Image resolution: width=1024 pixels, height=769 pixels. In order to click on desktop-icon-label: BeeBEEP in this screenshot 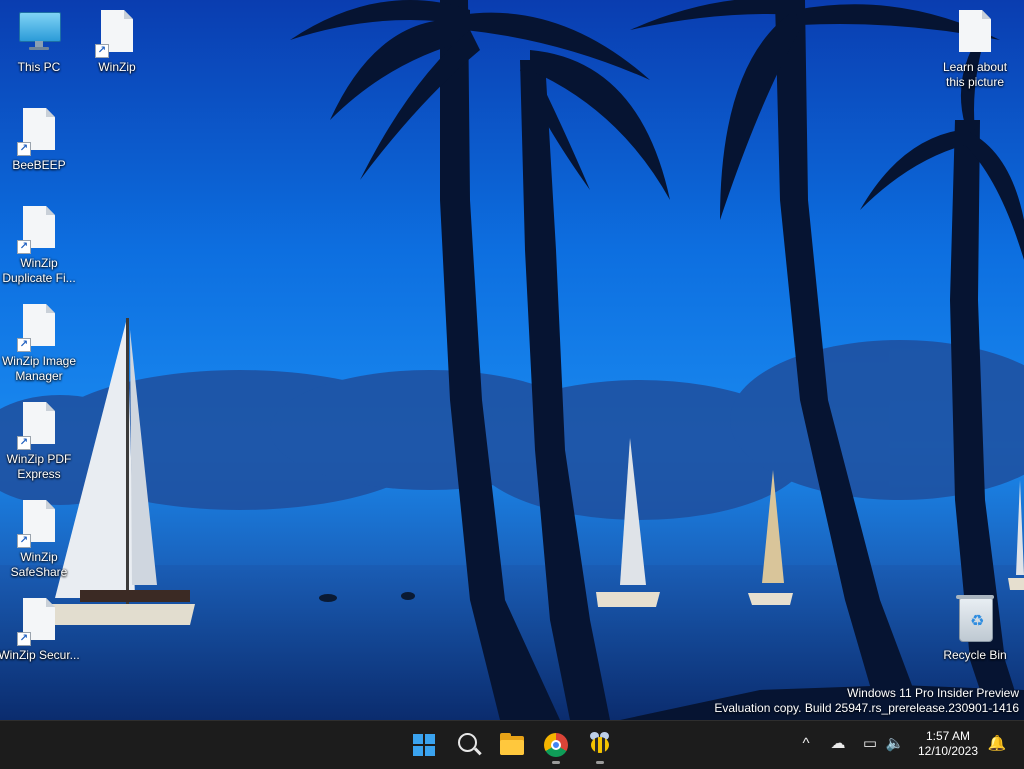, I will do `click(39, 165)`.